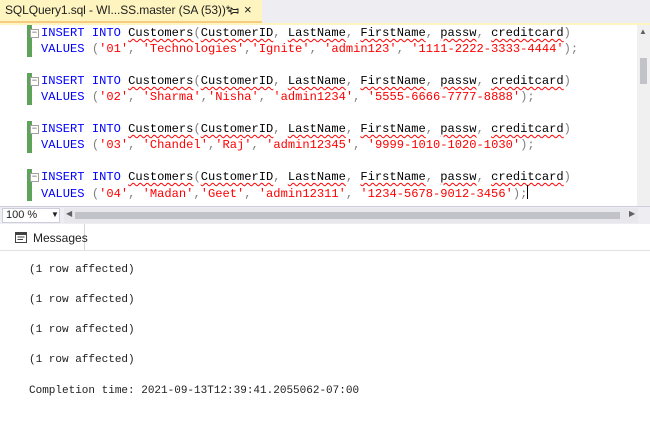  What do you see at coordinates (643, 71) in the screenshot?
I see `editor-scroll-thumb` at bounding box center [643, 71].